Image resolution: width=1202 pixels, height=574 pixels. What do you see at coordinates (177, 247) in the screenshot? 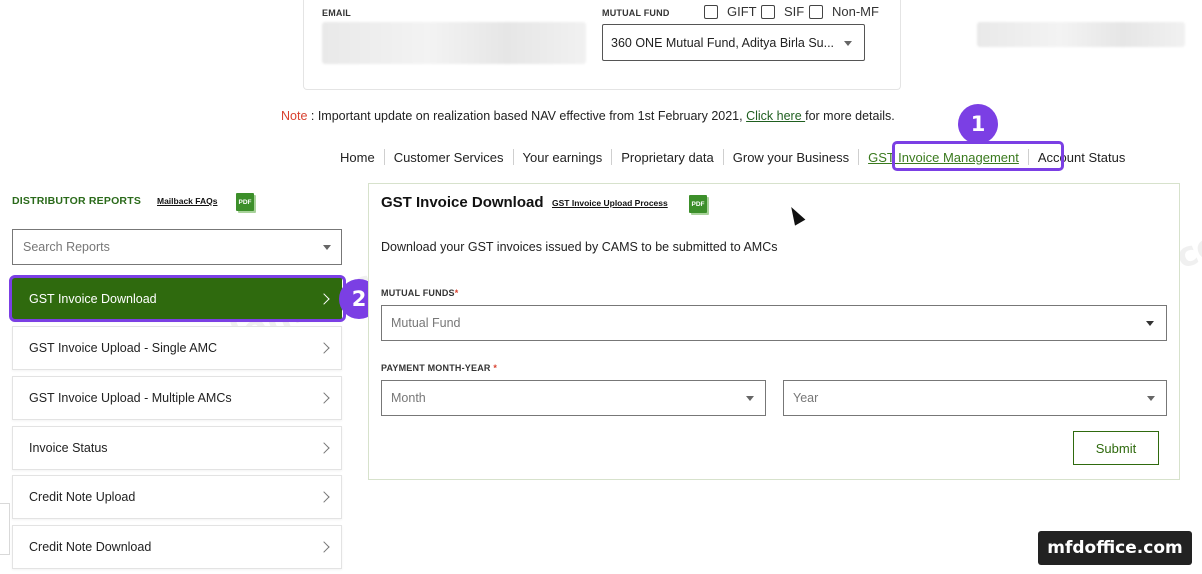
I see `search-reports-select: Search Reports` at bounding box center [177, 247].